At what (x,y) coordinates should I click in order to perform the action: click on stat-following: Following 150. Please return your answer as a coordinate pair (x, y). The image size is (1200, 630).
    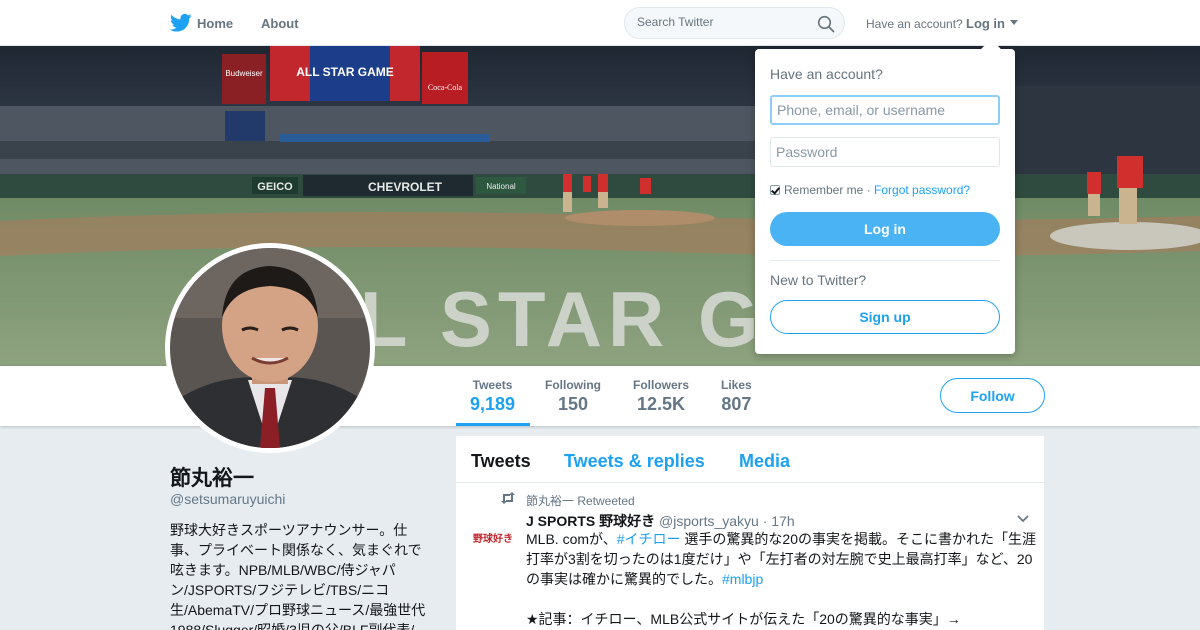
    Looking at the image, I should click on (573, 396).